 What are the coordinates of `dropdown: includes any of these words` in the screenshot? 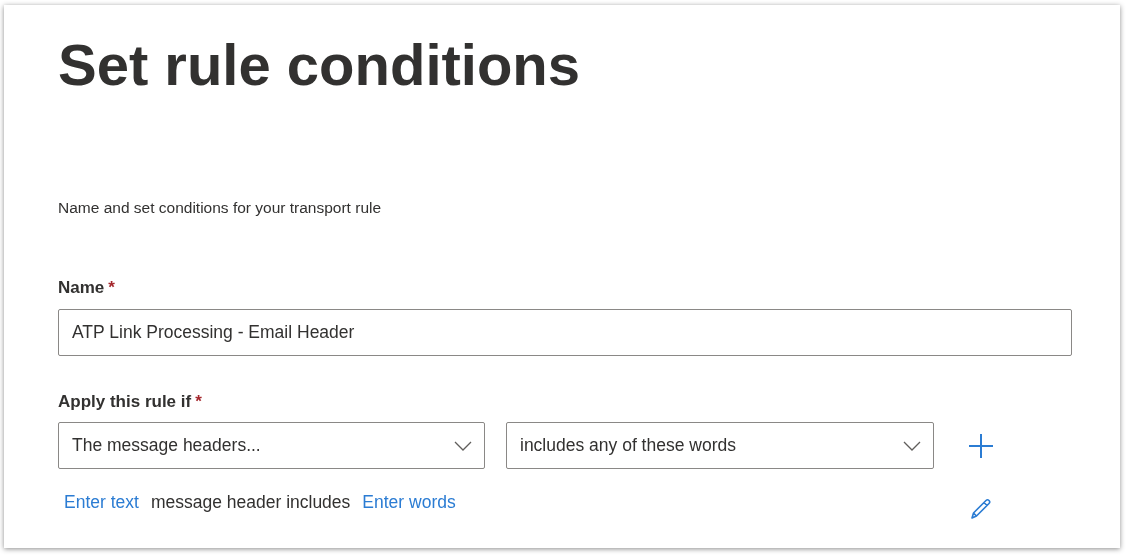 It's located at (720, 445).